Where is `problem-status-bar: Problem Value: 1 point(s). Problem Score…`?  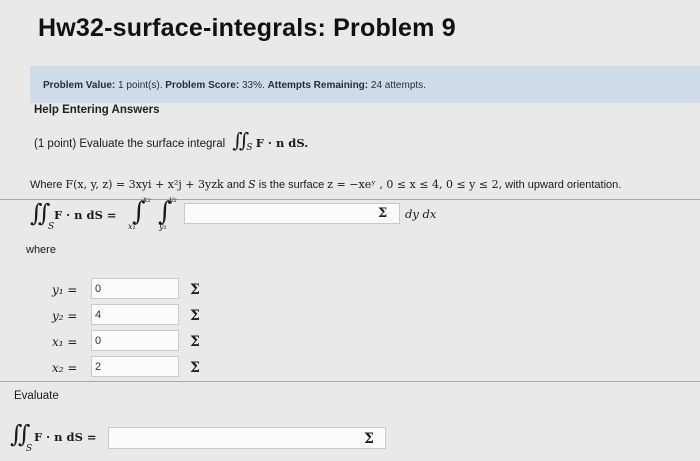 problem-status-bar: Problem Value: 1 point(s). Problem Score… is located at coordinates (365, 84).